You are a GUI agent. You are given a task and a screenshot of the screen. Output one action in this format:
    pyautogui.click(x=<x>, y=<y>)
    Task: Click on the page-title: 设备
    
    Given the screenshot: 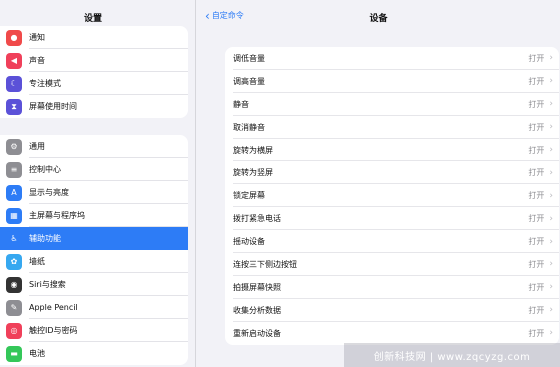 What is the action you would take?
    pyautogui.click(x=378, y=19)
    